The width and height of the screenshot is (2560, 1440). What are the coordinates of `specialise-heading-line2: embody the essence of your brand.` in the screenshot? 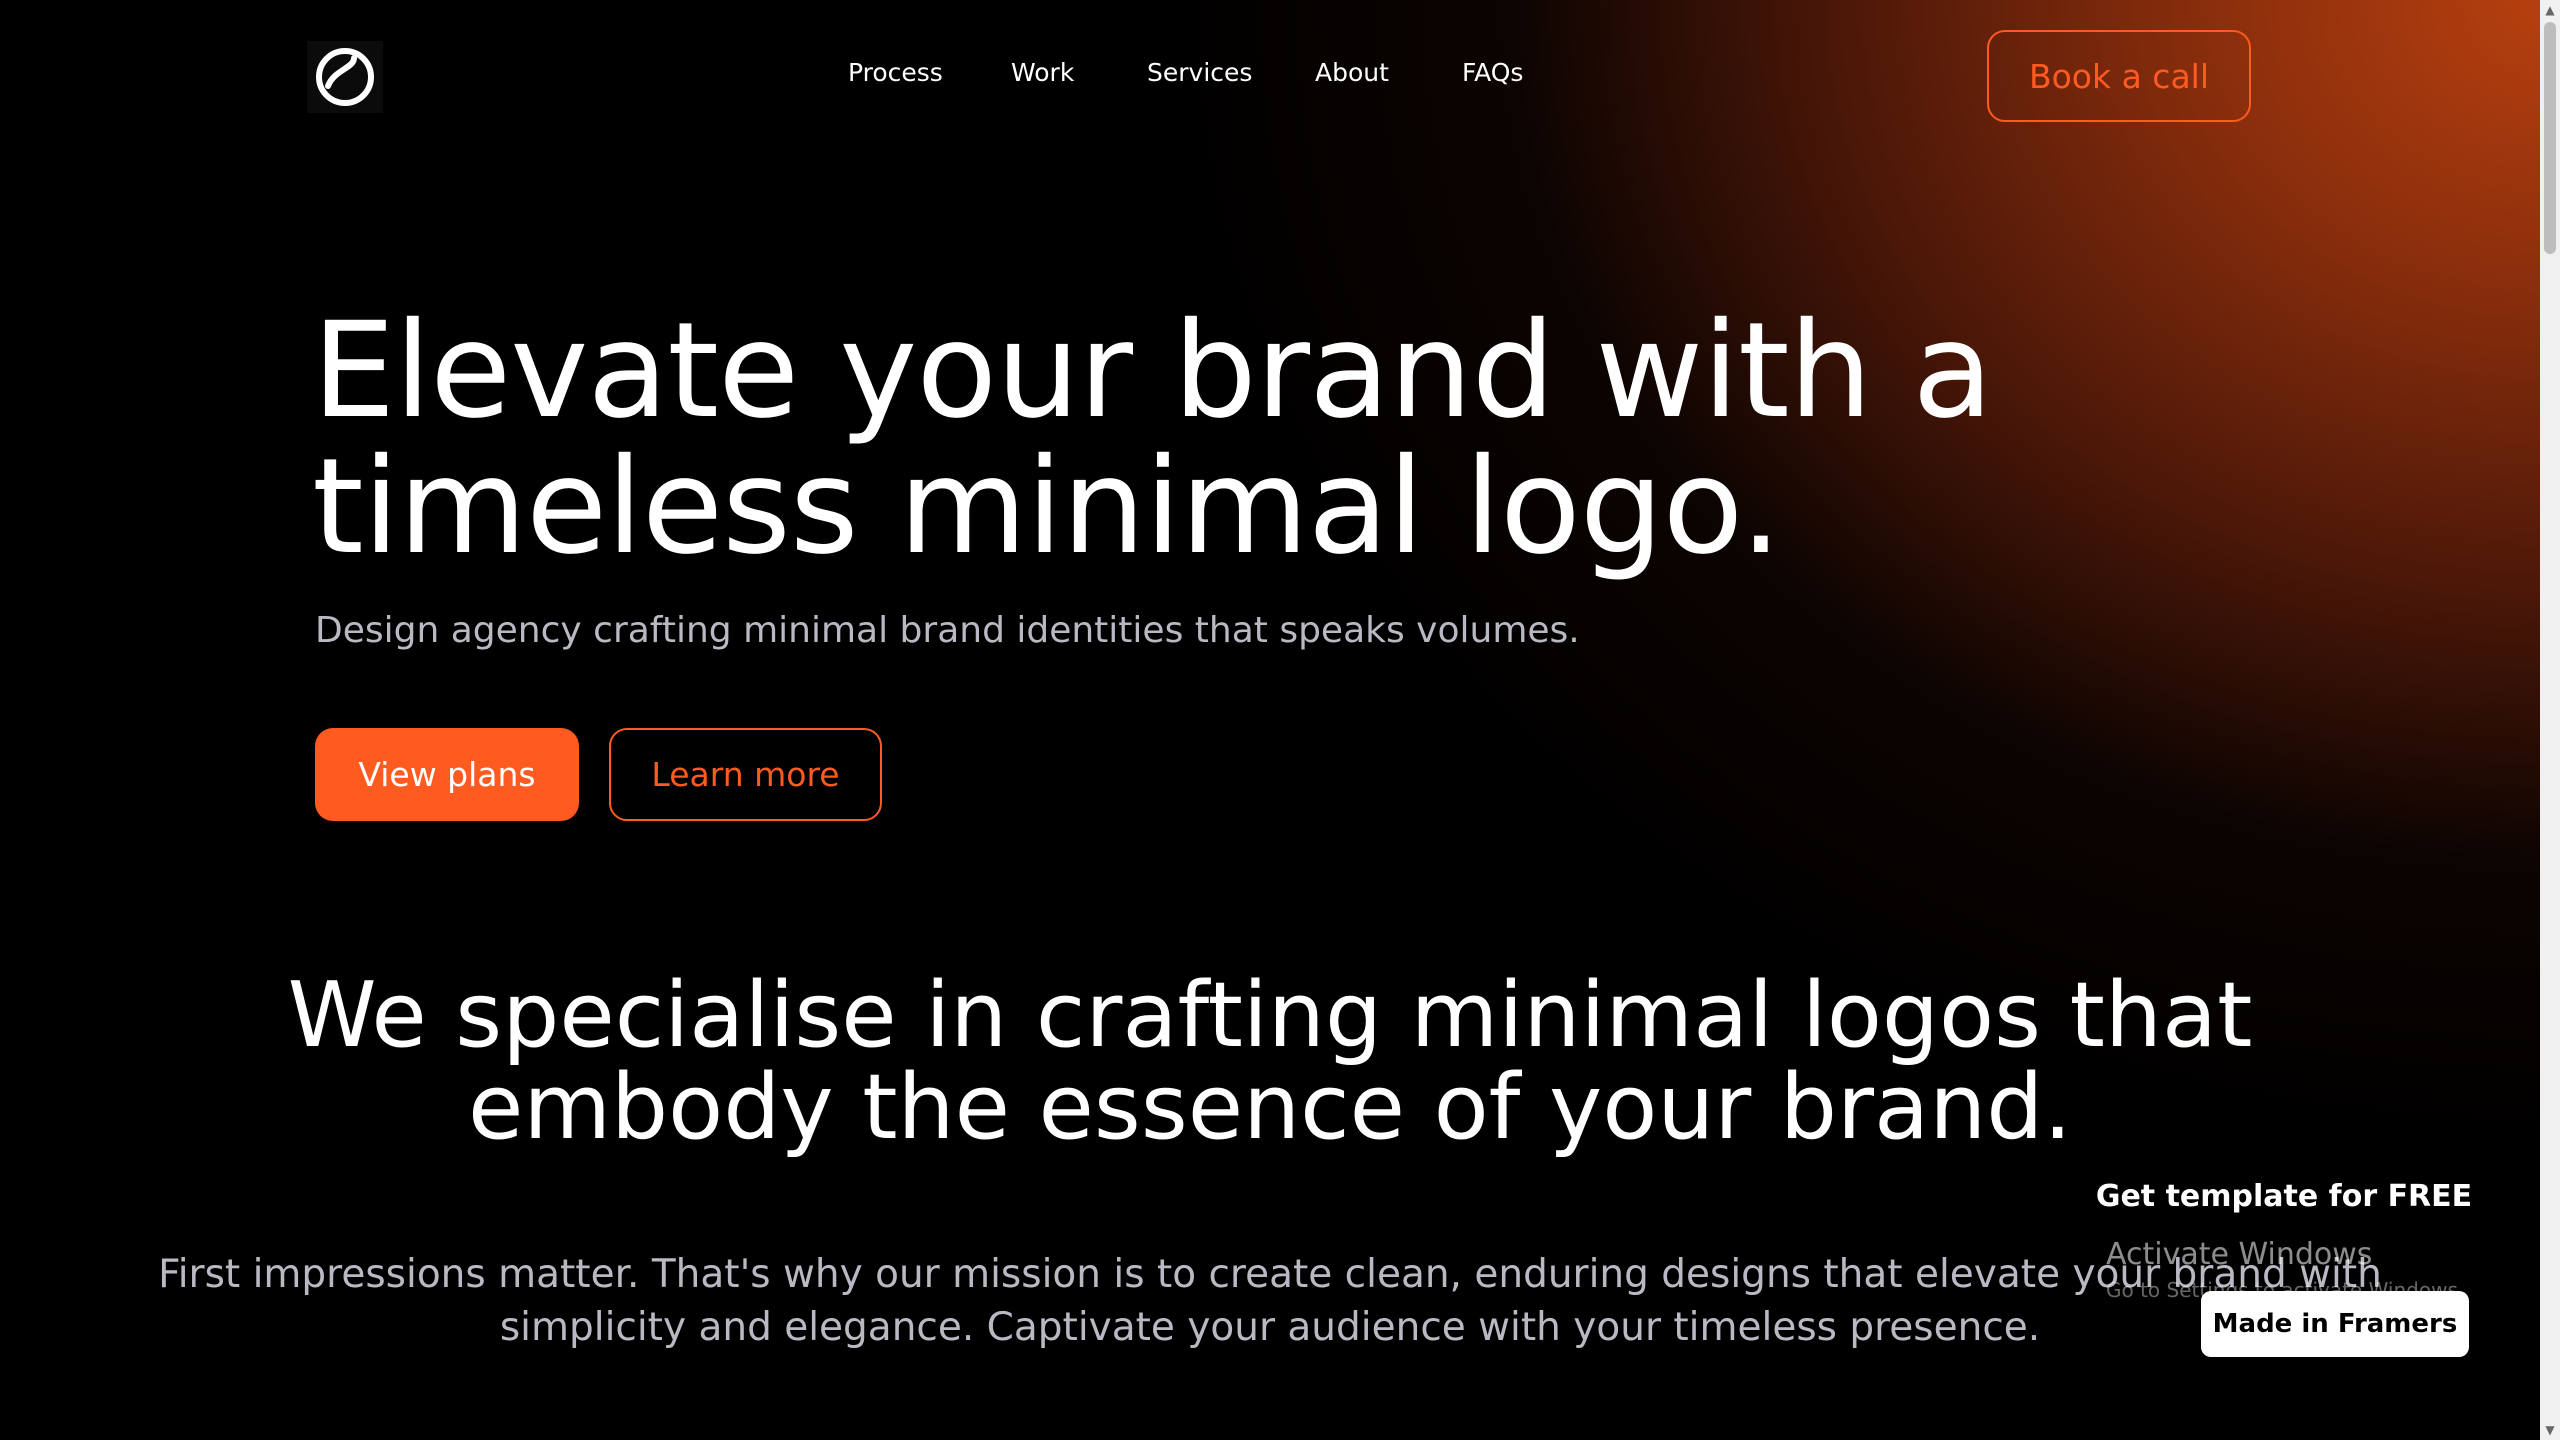 It's located at (1270, 1107).